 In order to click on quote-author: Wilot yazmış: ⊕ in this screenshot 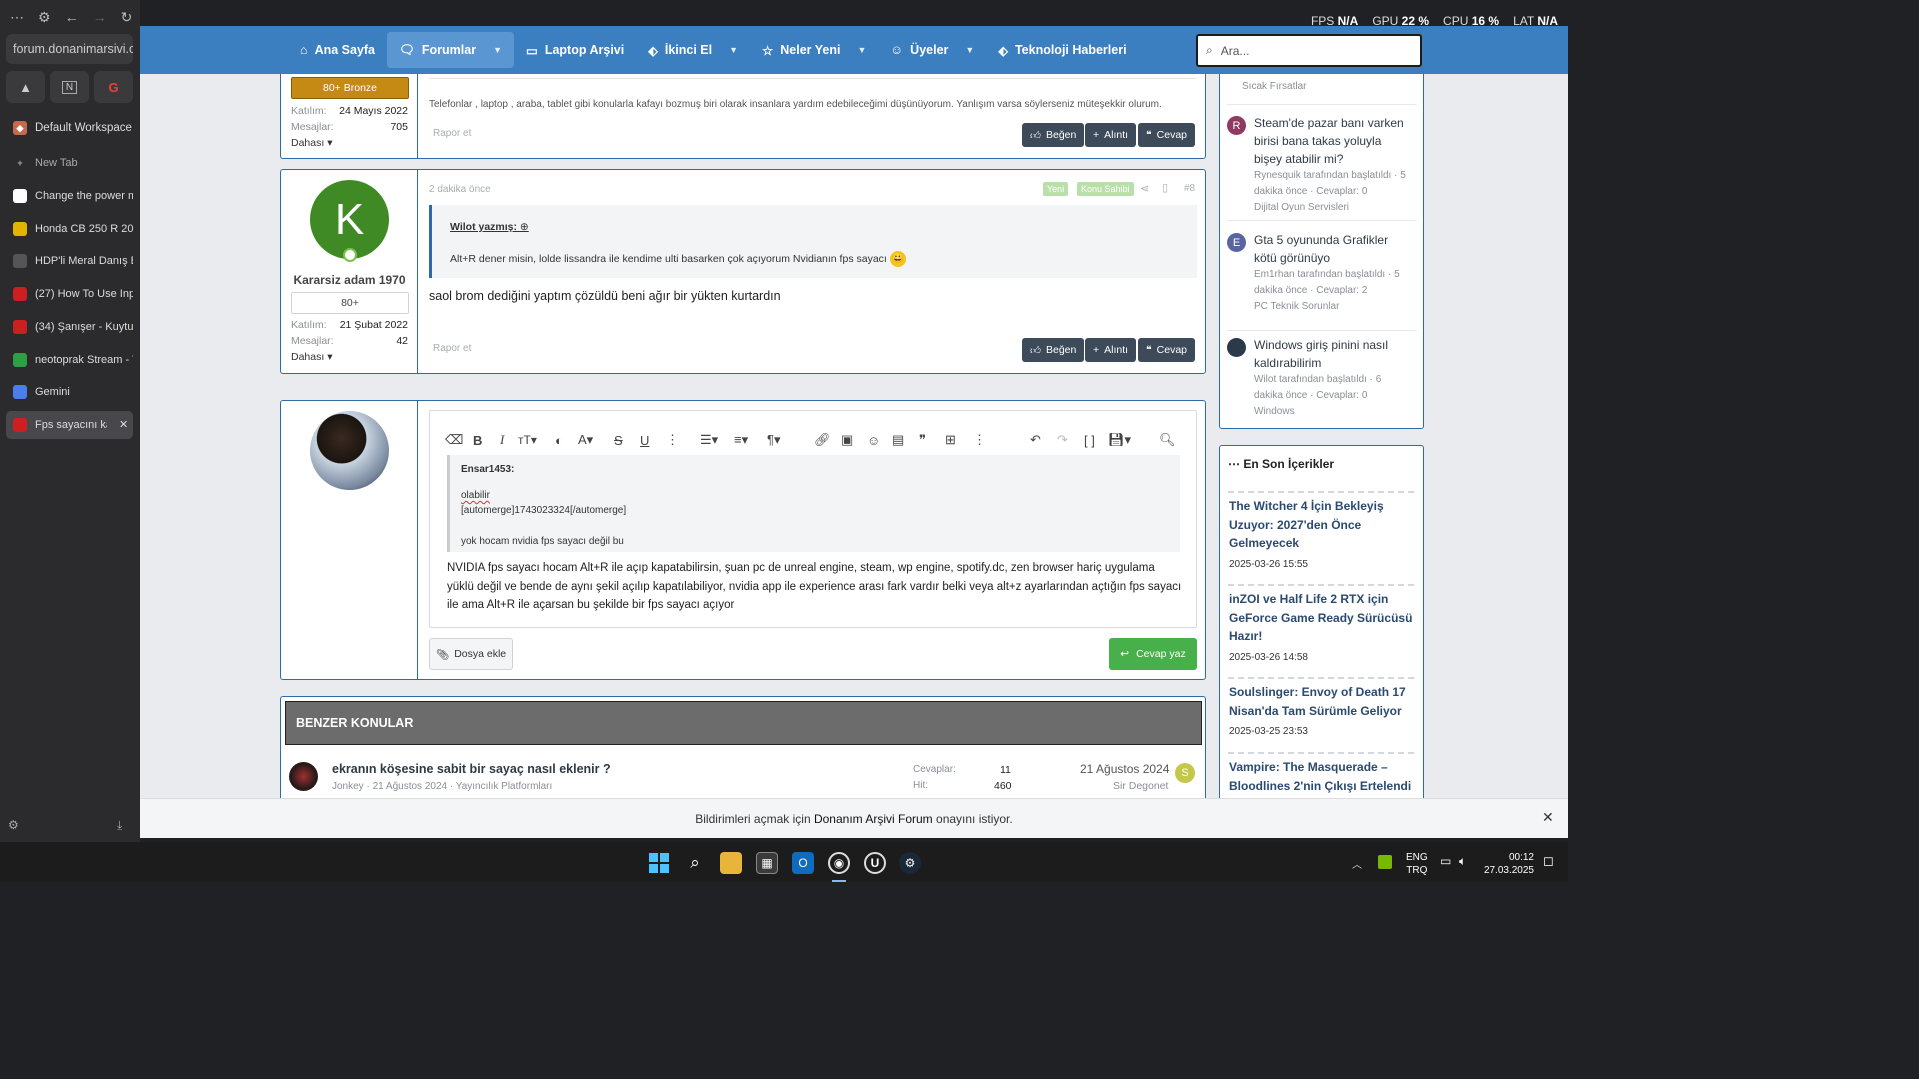, I will do `click(489, 227)`.